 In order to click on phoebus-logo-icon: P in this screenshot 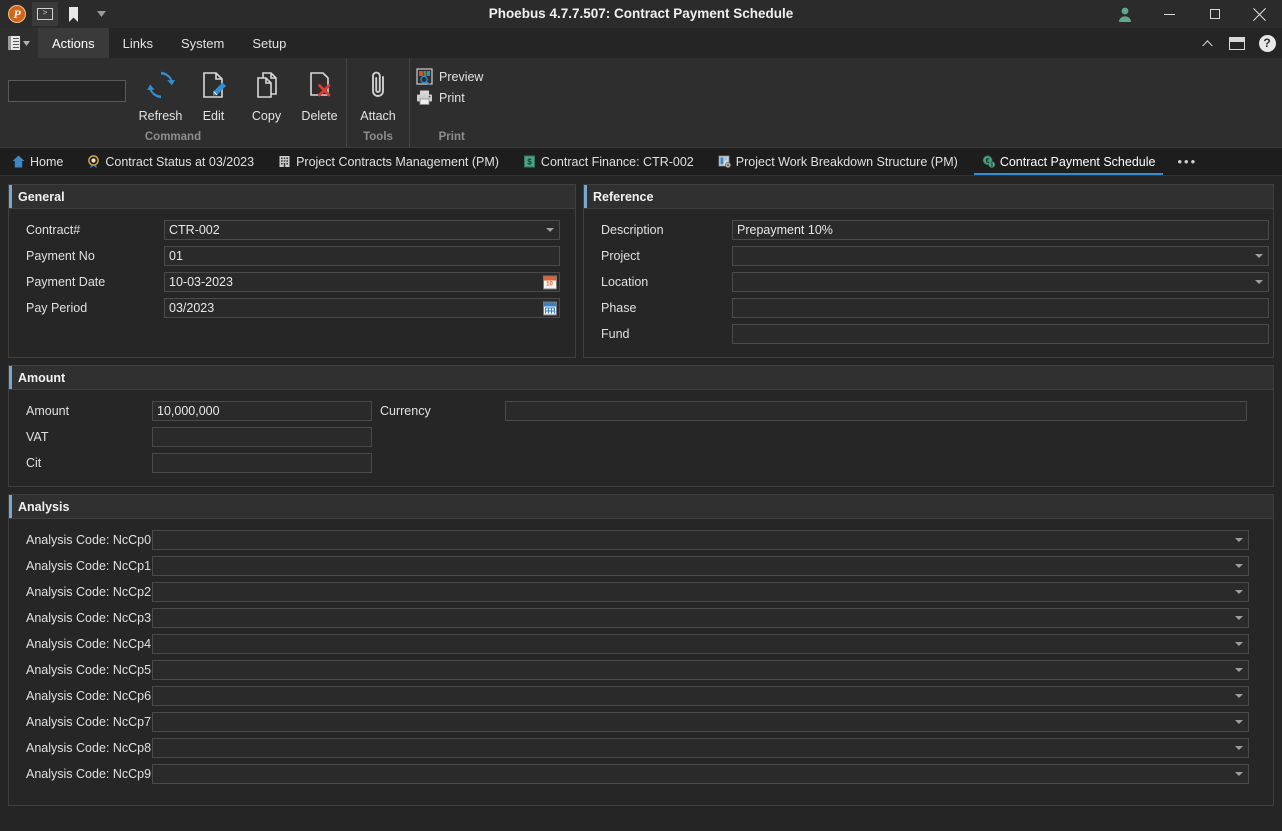, I will do `click(17, 14)`.